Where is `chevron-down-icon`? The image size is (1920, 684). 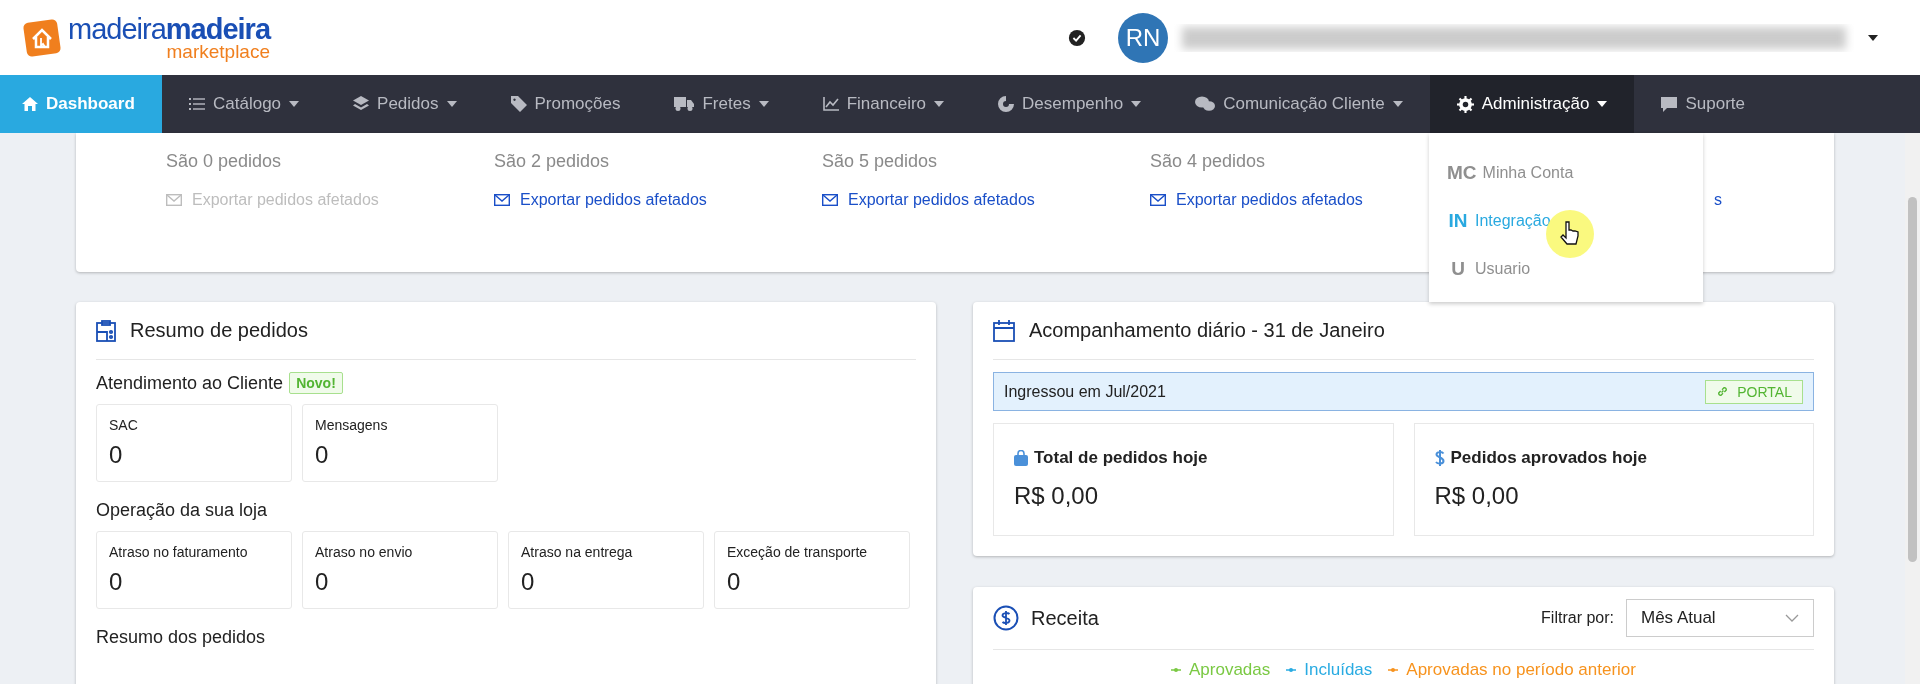
chevron-down-icon is located at coordinates (1792, 618).